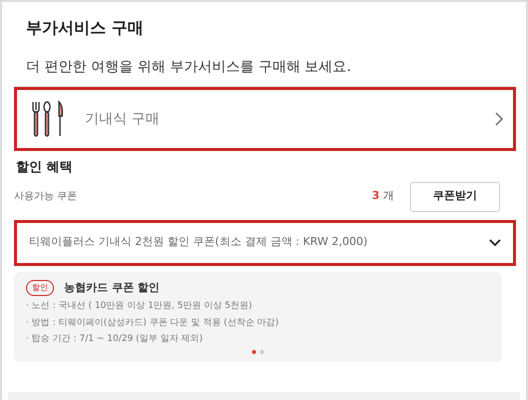  What do you see at coordinates (153, 323) in the screenshot?
I see `promo-detail: · 방법 : 티웨이페이(삼성카드) 쿠폰 다운 및 적용 (선착순 마감)` at bounding box center [153, 323].